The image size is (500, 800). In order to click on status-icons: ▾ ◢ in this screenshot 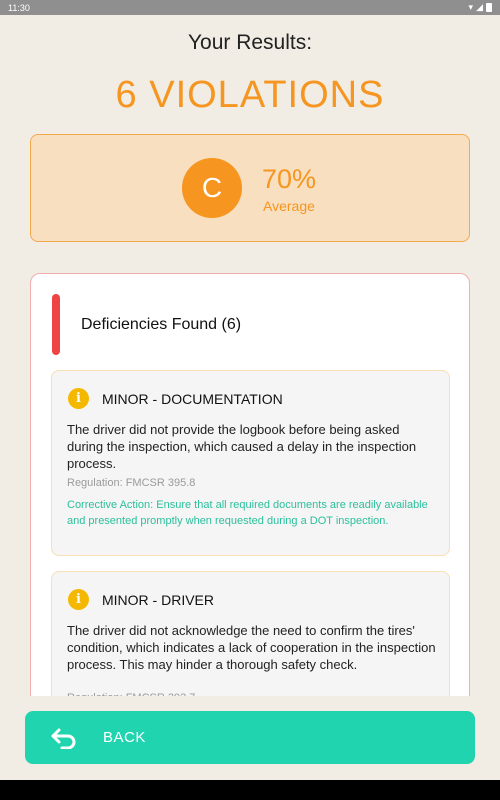, I will do `click(480, 7)`.